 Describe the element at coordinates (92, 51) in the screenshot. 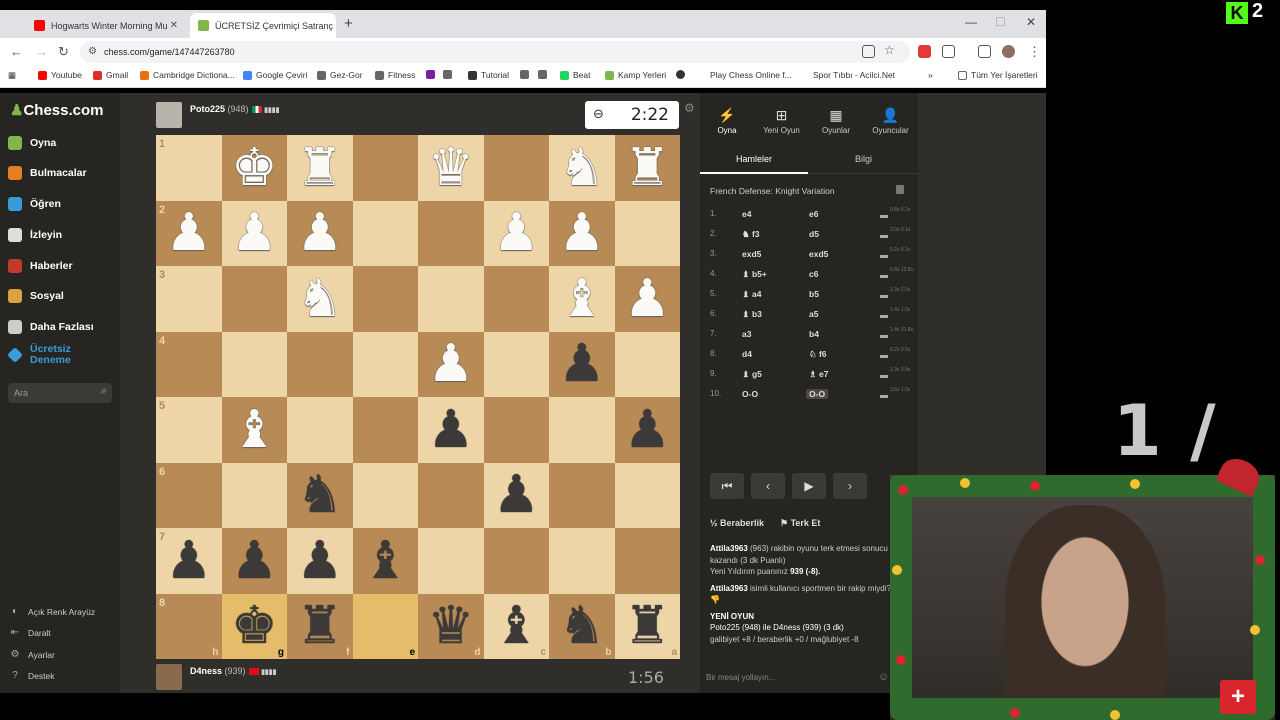

I see `site-info-icon: ⚙` at that location.